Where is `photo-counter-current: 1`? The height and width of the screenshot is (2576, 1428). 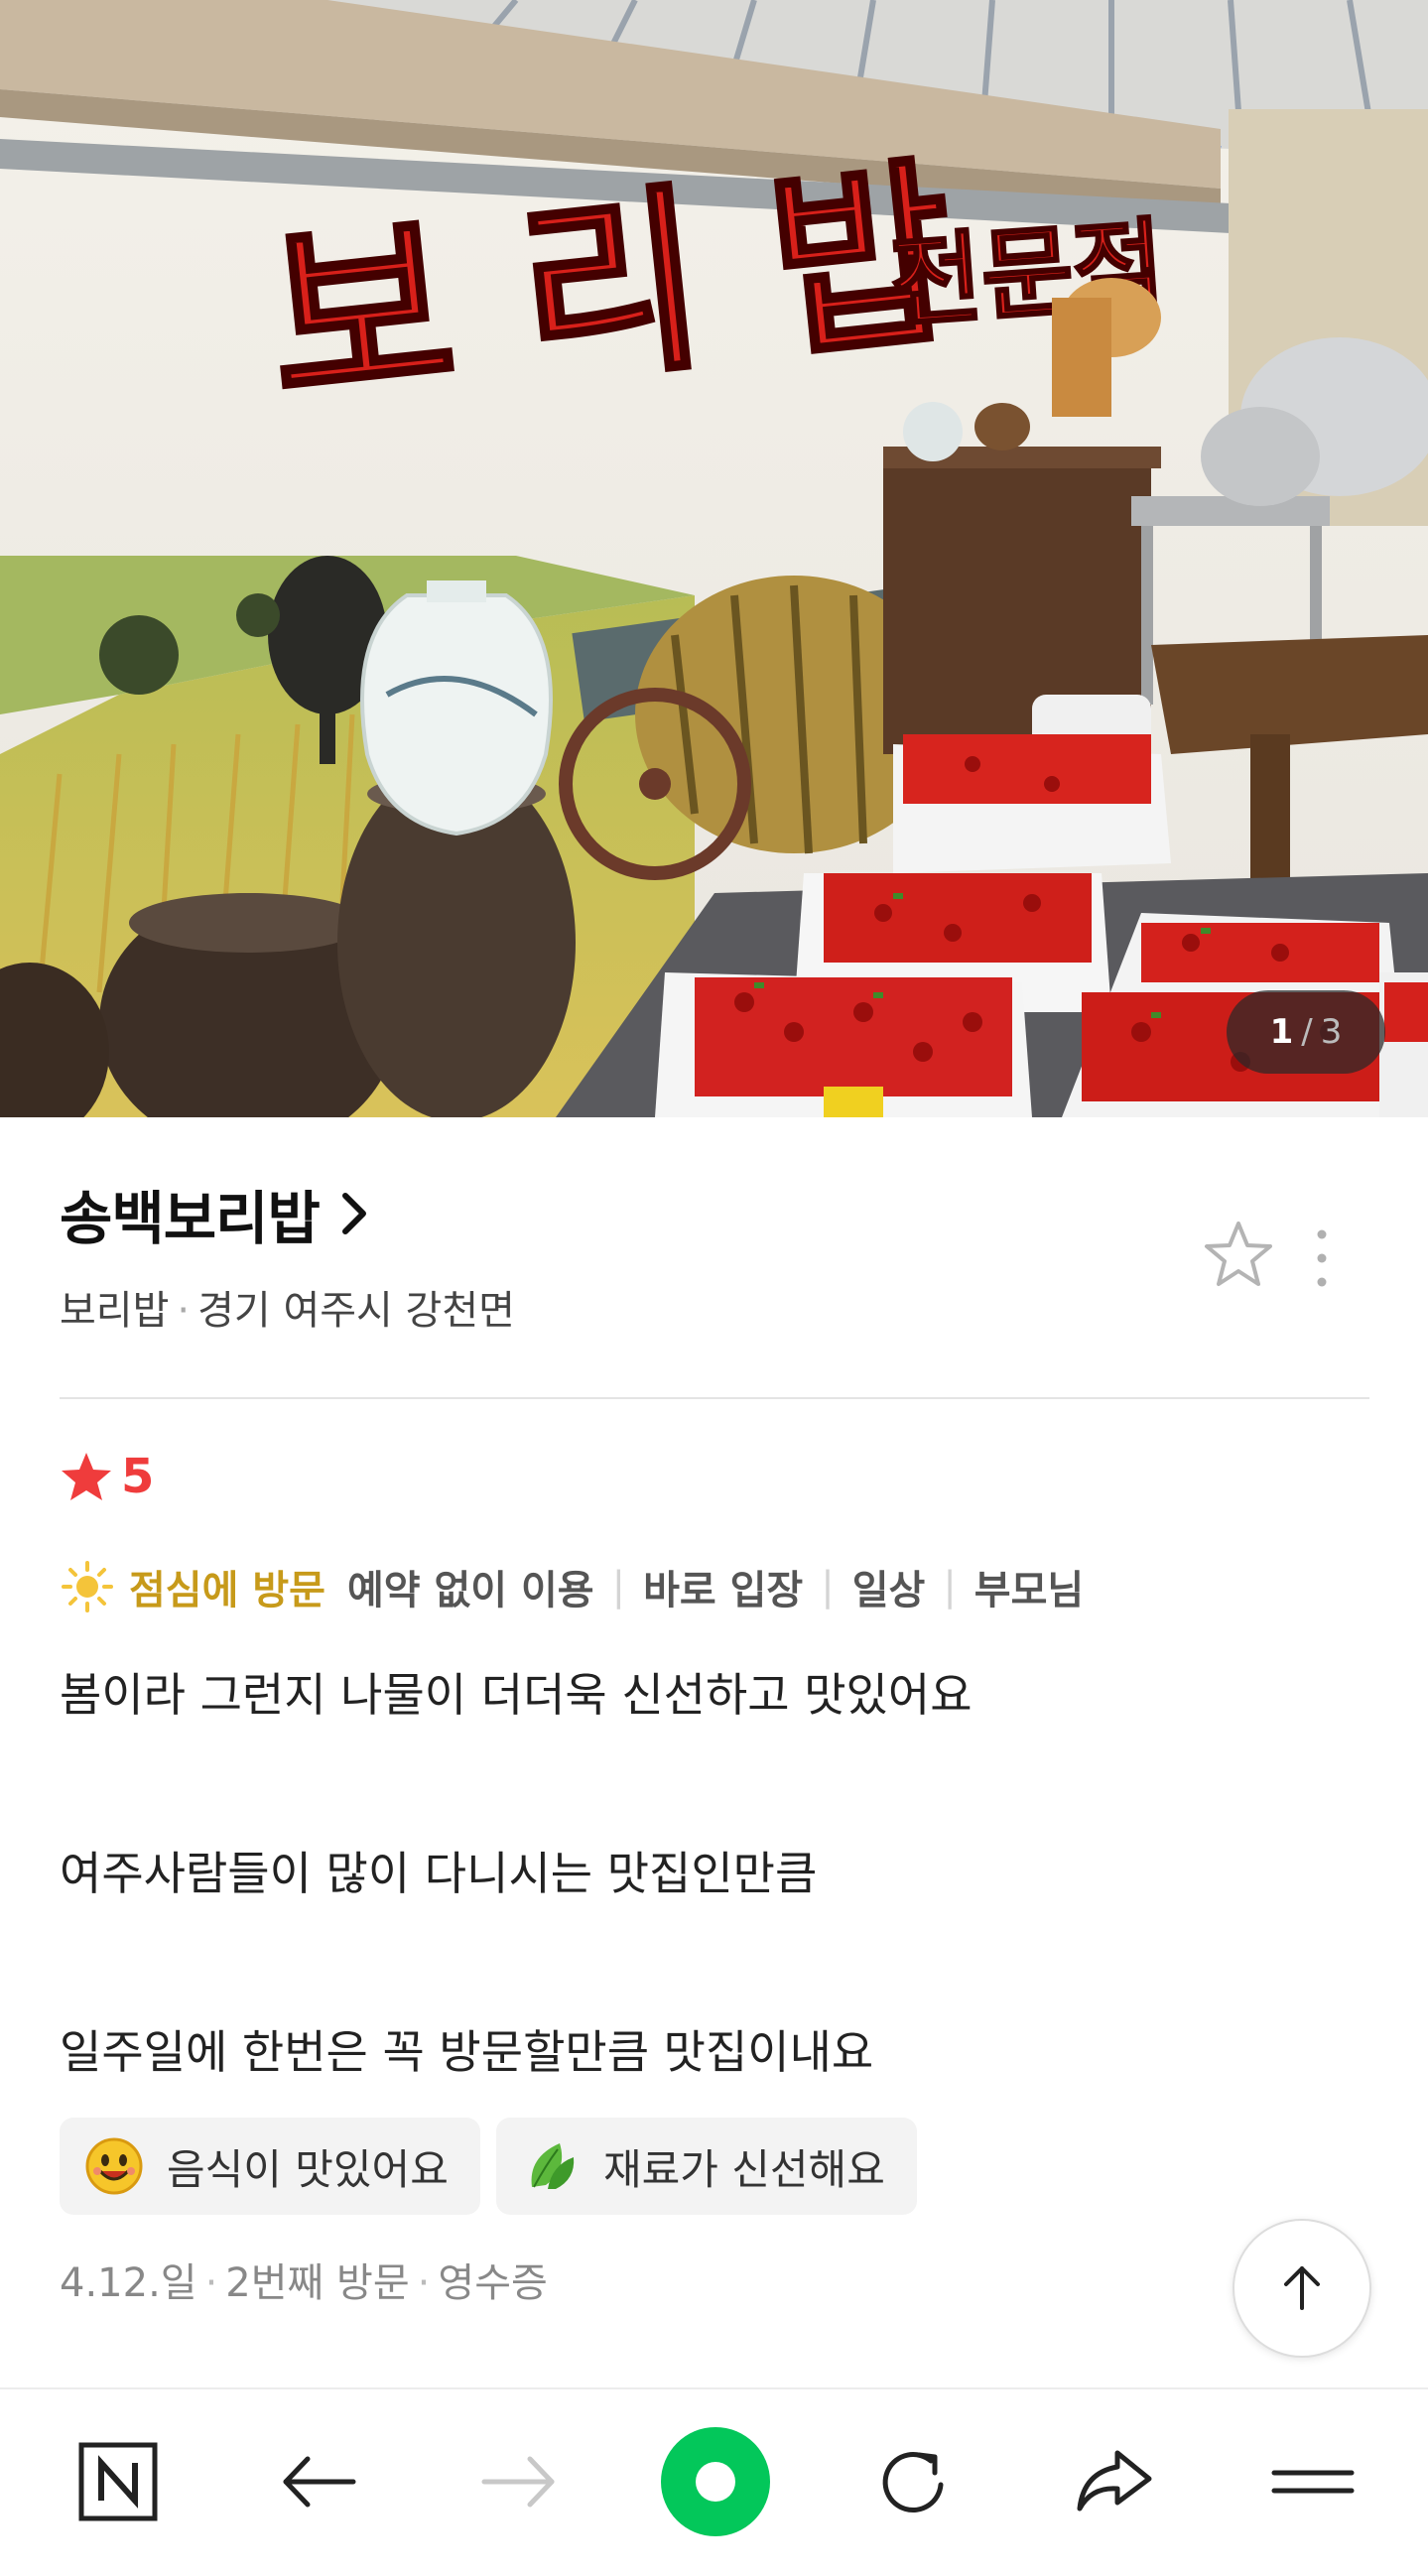
photo-counter-current: 1 is located at coordinates (1281, 1032).